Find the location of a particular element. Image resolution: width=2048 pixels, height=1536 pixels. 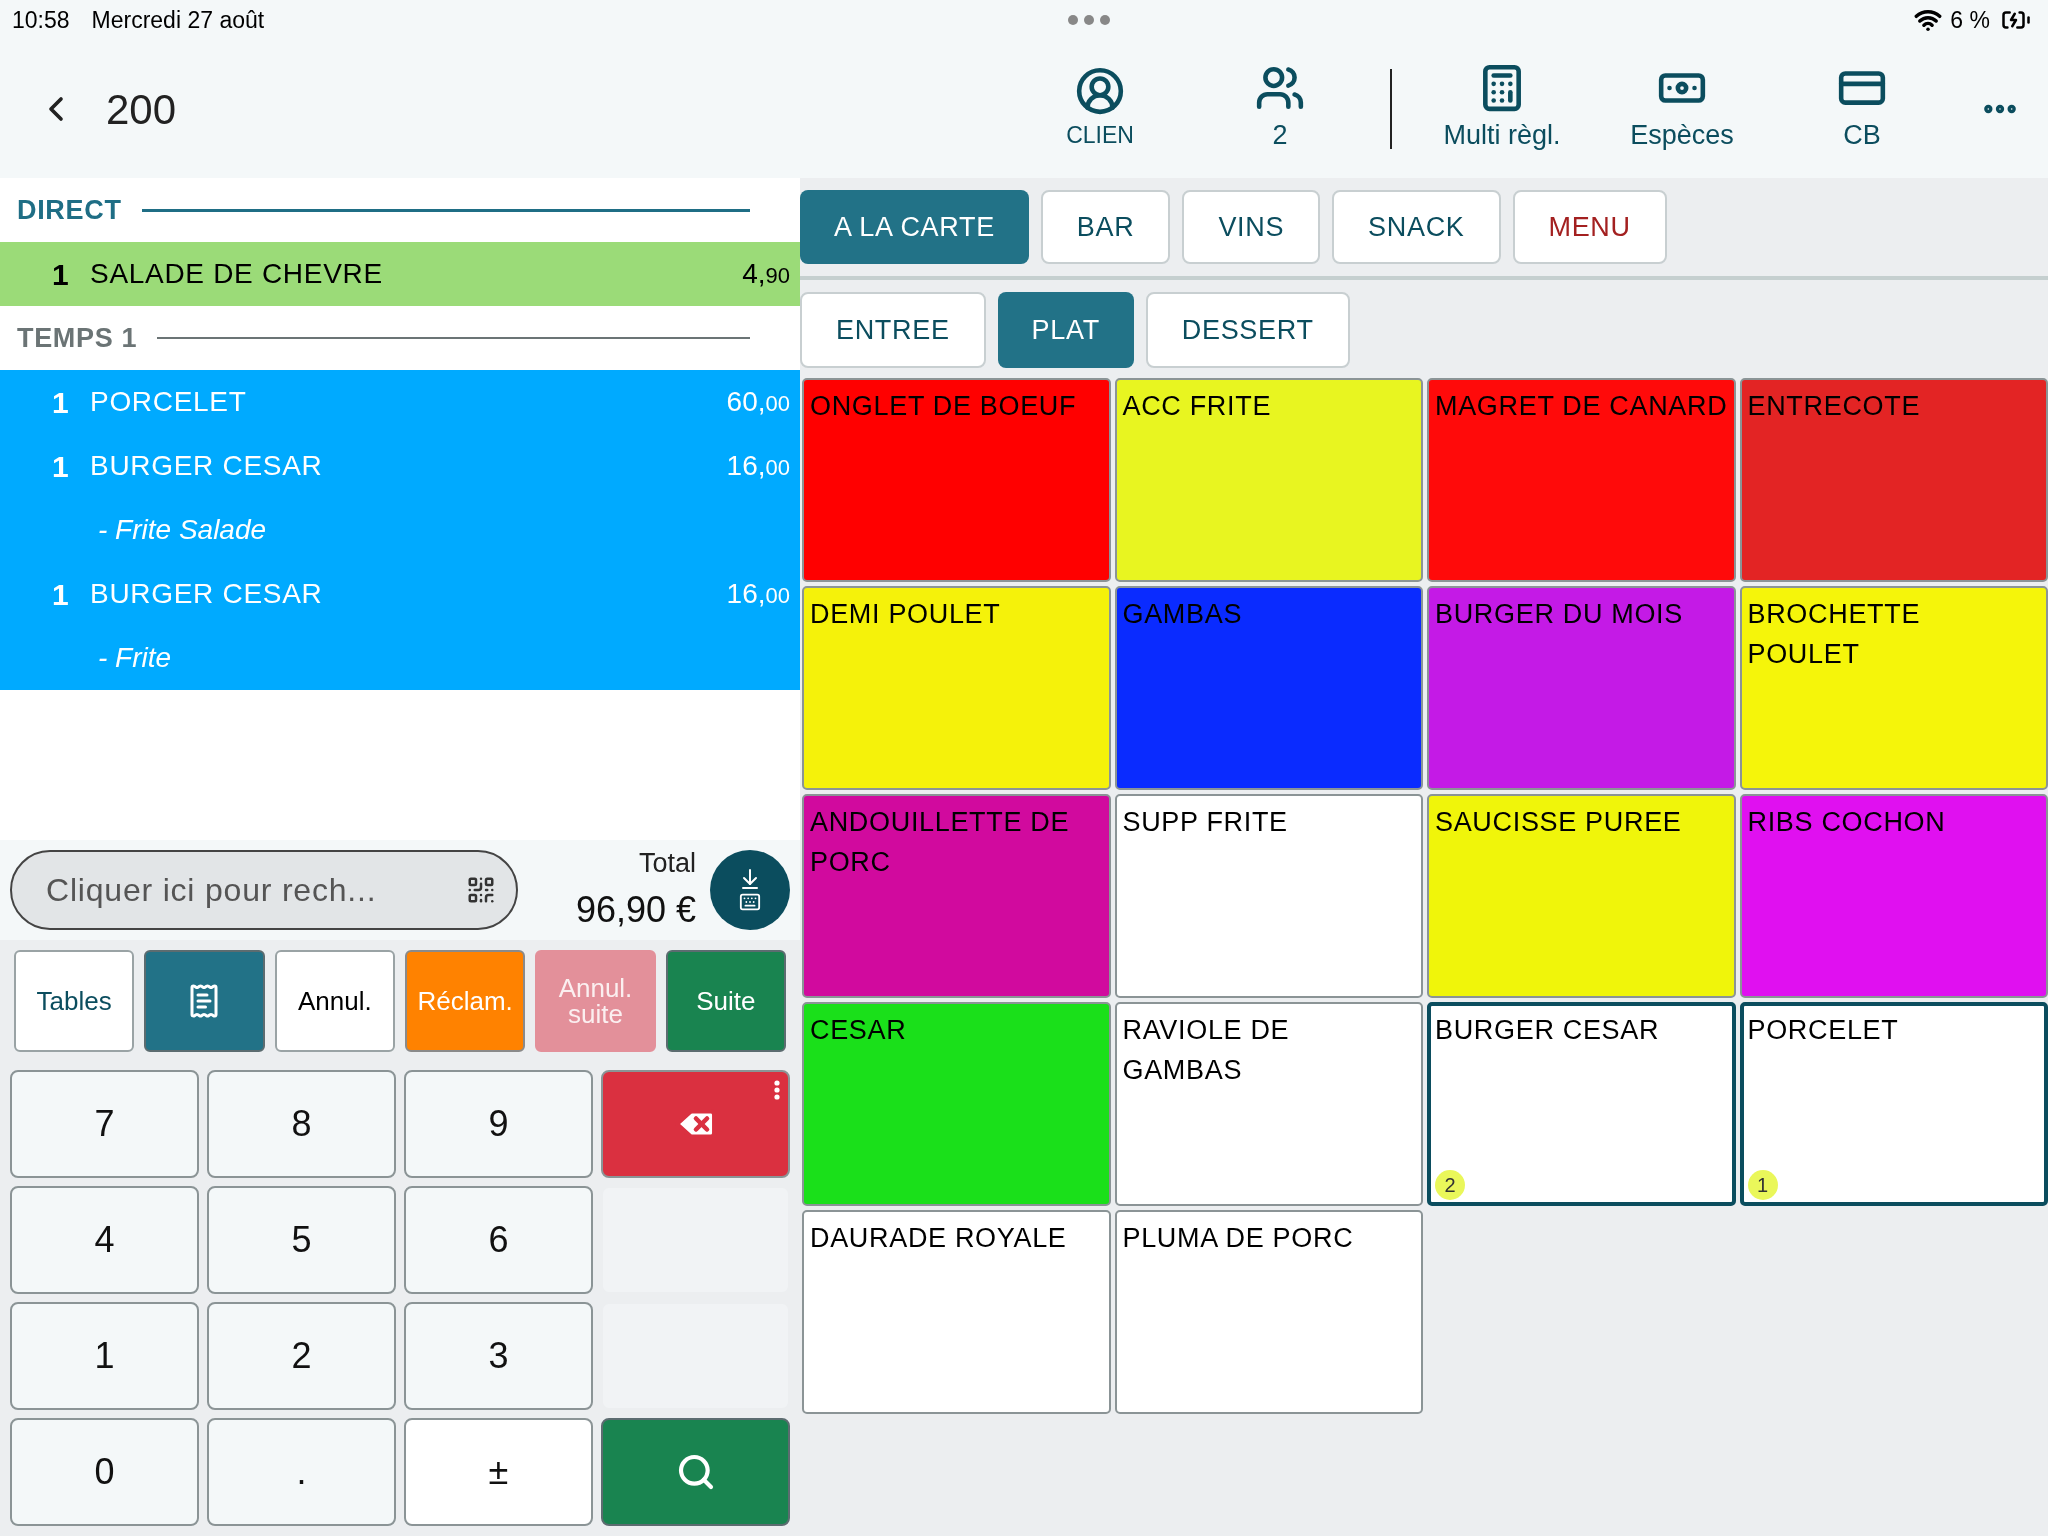

keypad-key: . is located at coordinates (301, 1472).